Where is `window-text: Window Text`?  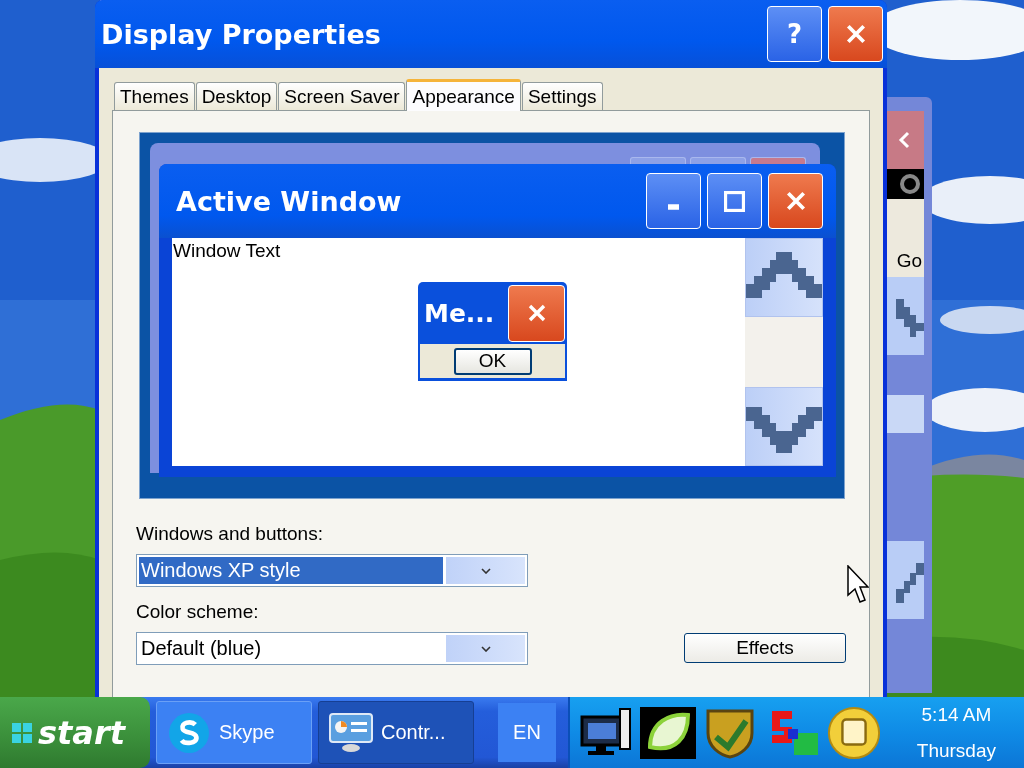
window-text: Window Text is located at coordinates (227, 251).